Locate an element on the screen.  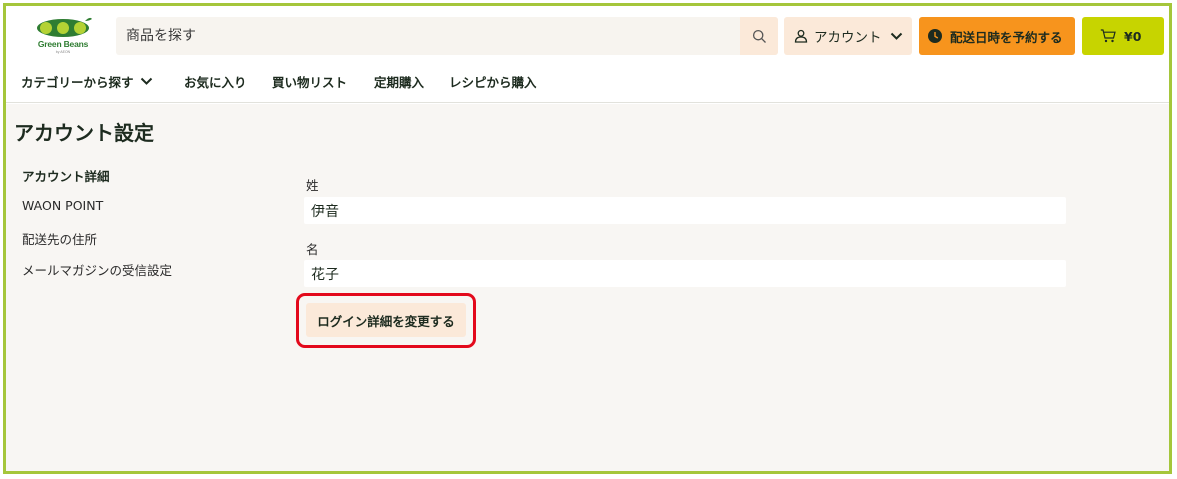
cart-icon is located at coordinates (1108, 36).